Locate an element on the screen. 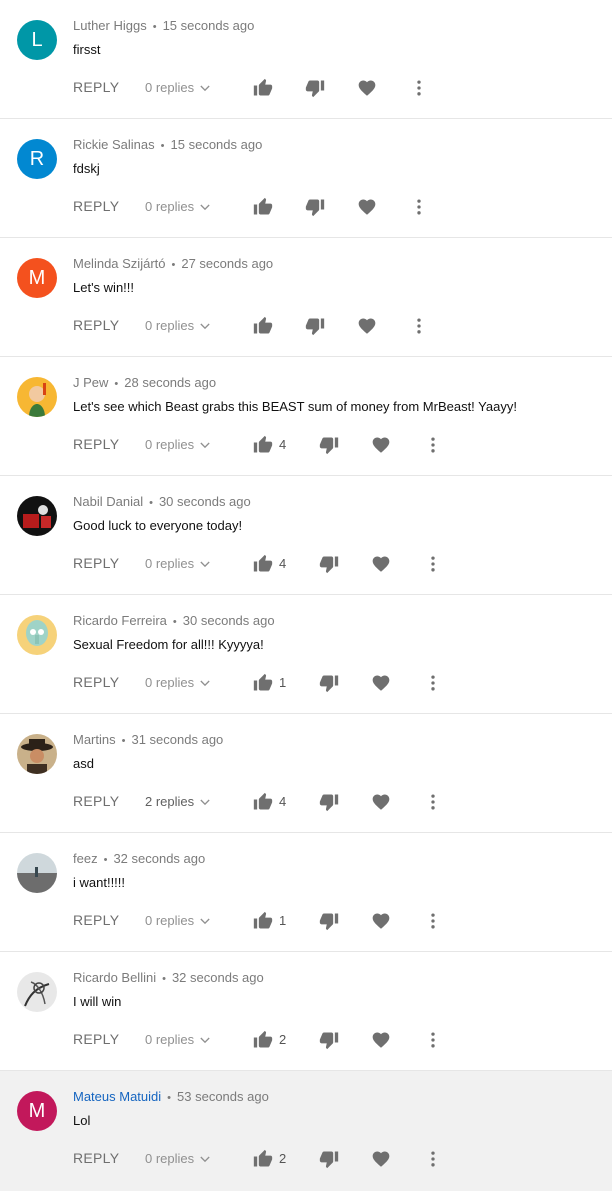  replies-toggle: 2 replies is located at coordinates (177, 801).